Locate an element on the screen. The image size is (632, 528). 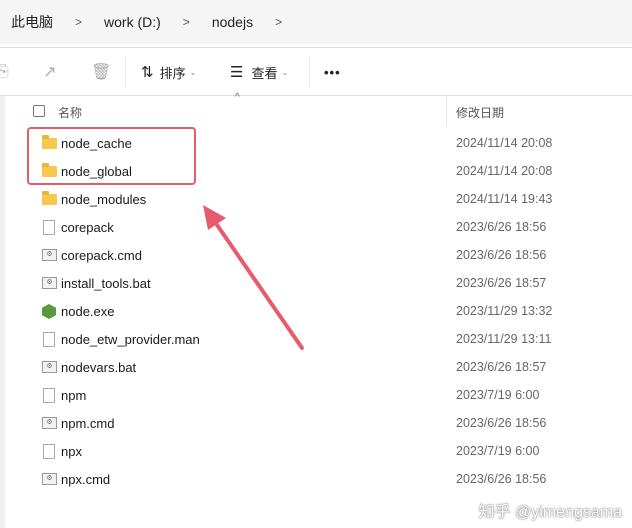
watermark: 知乎 @yimengsama is located at coordinates (550, 512).